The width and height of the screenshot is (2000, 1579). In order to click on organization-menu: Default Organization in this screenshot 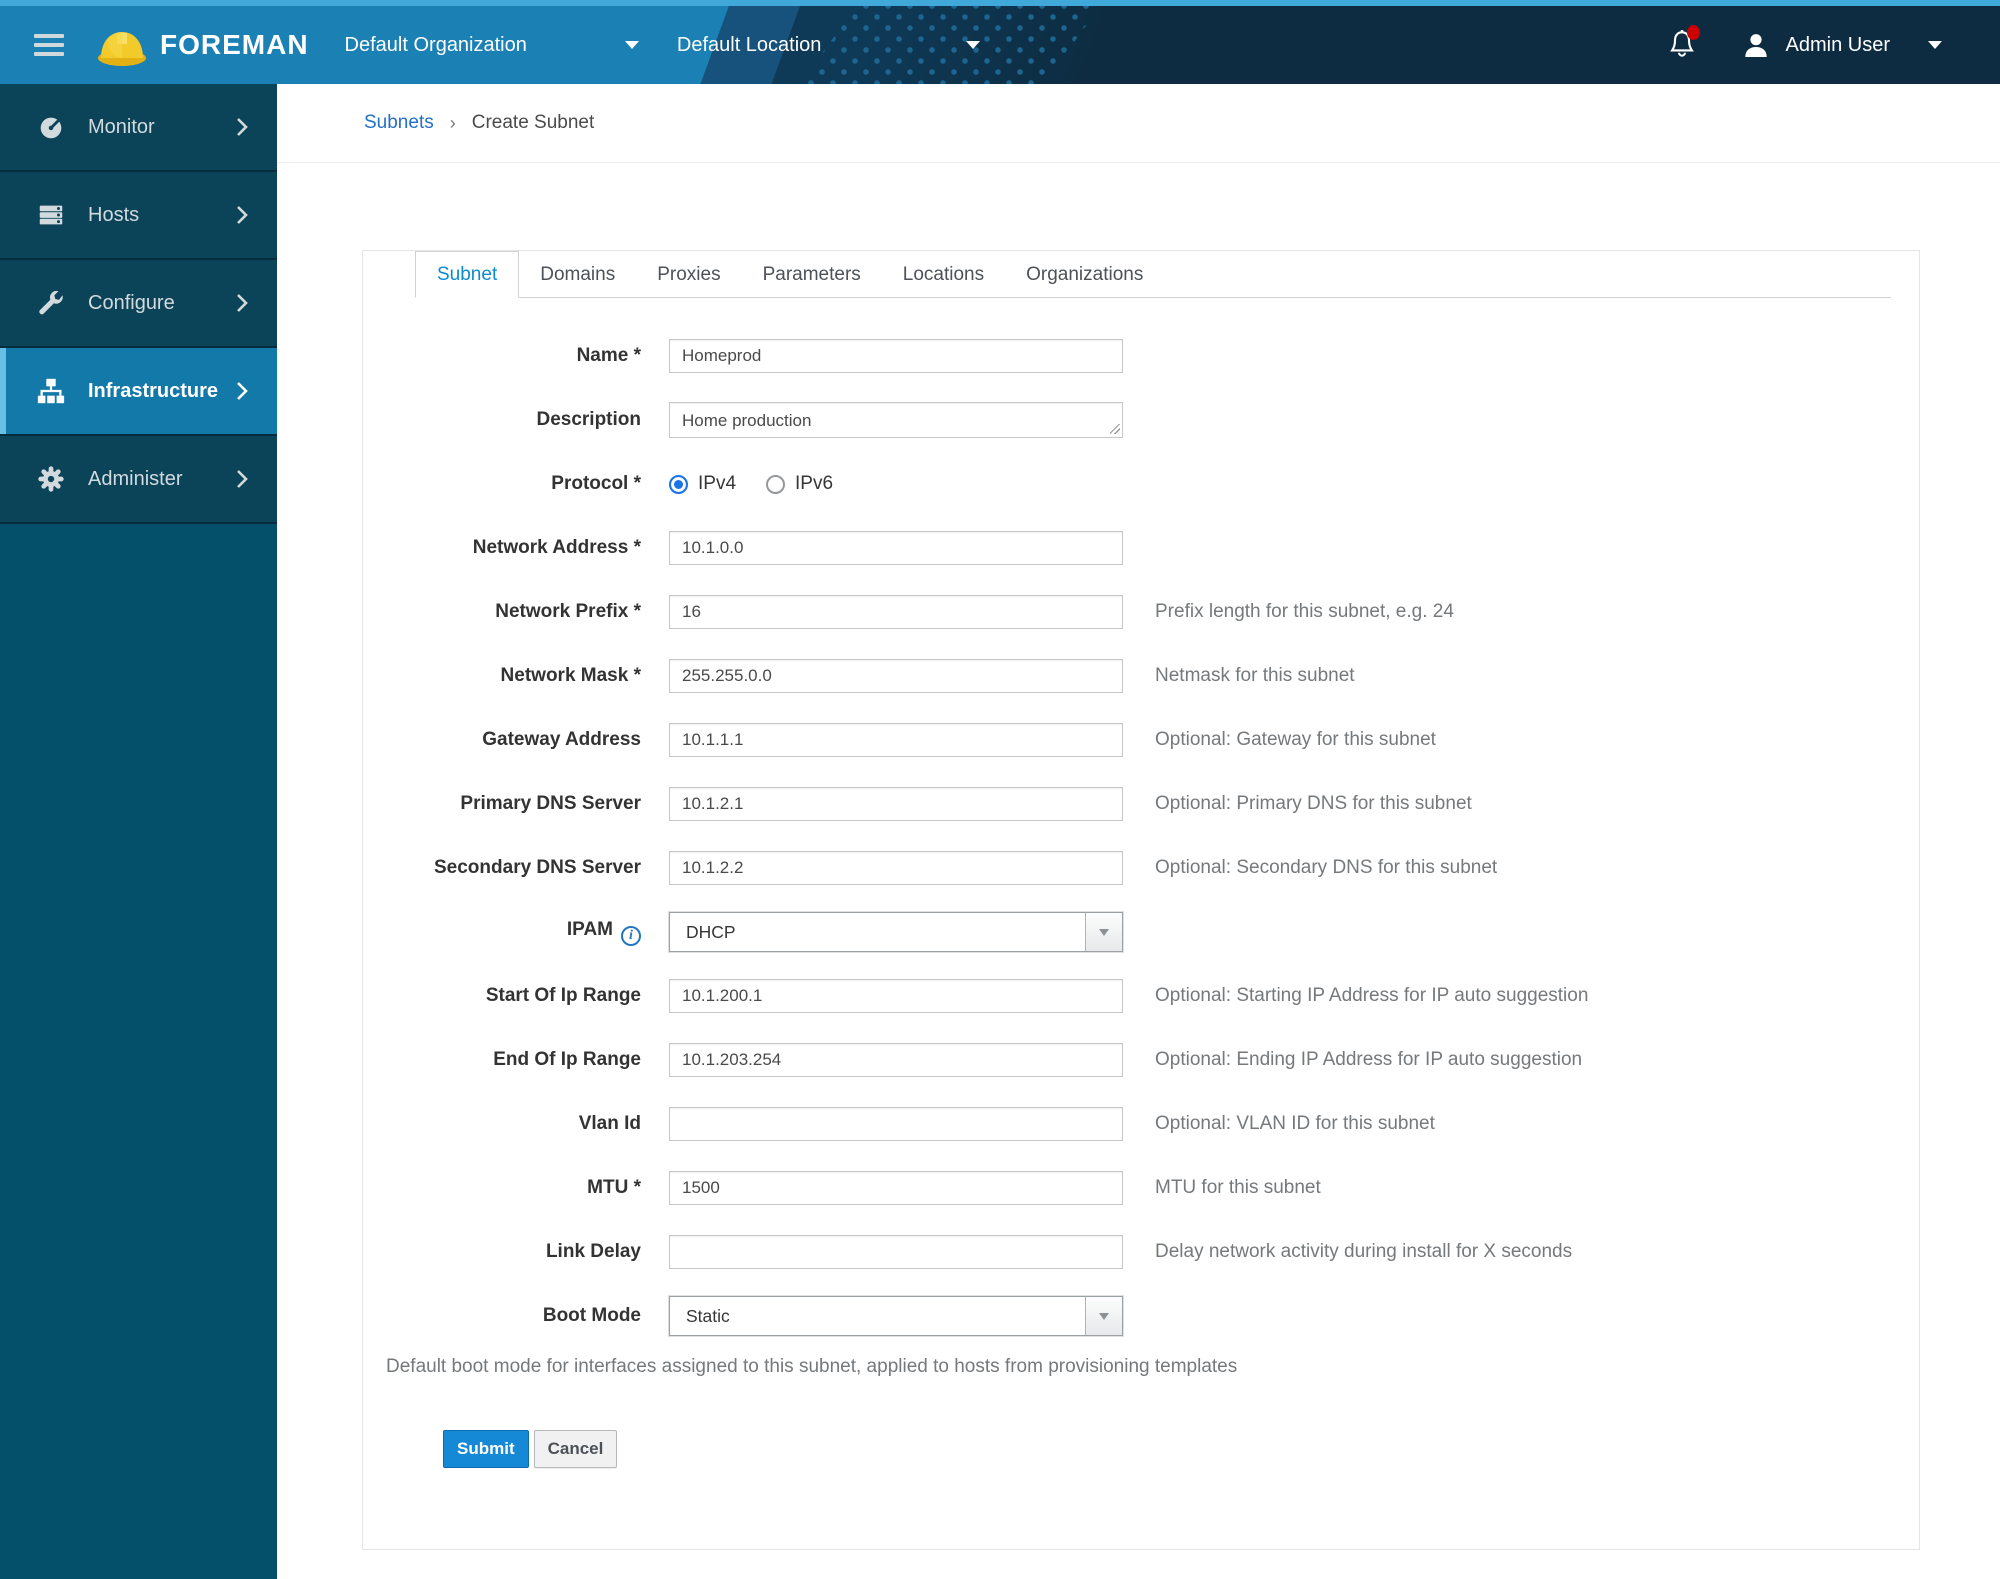, I will do `click(436, 45)`.